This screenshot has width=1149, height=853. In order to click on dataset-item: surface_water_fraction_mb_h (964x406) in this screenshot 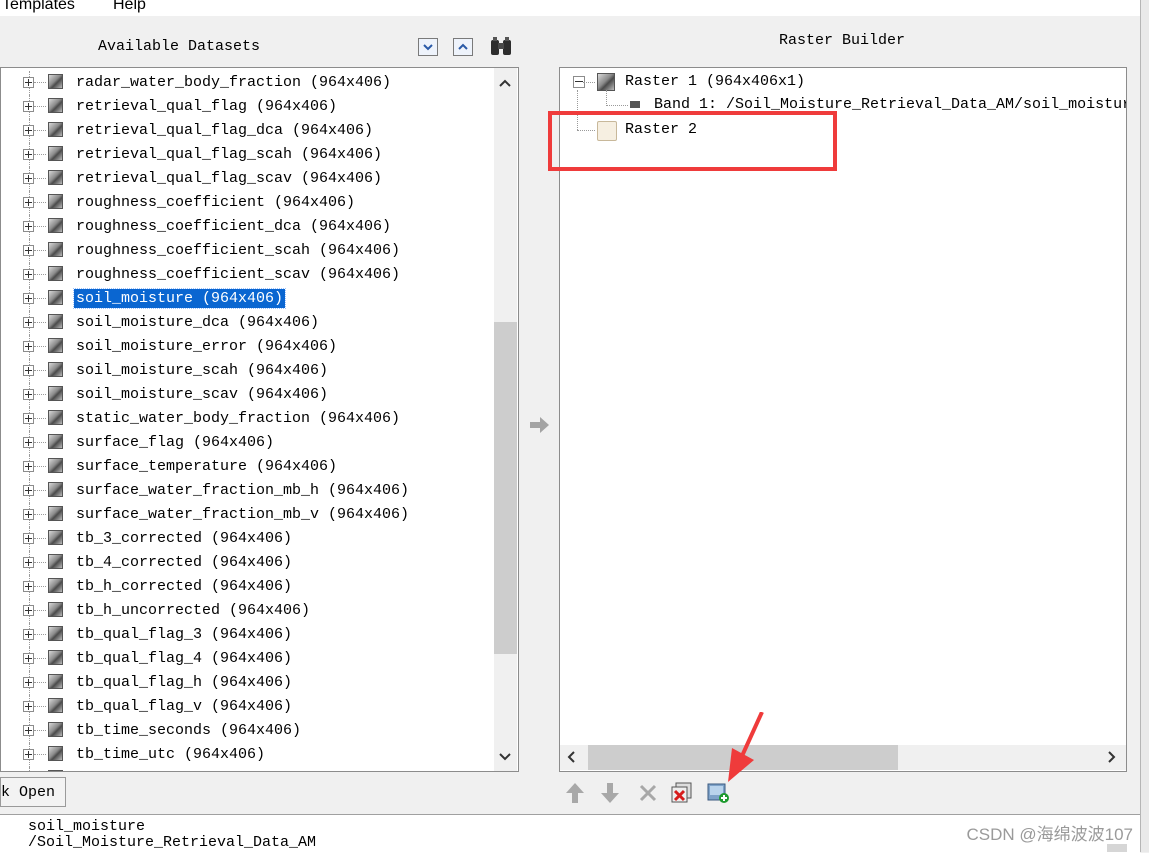, I will do `click(248, 491)`.